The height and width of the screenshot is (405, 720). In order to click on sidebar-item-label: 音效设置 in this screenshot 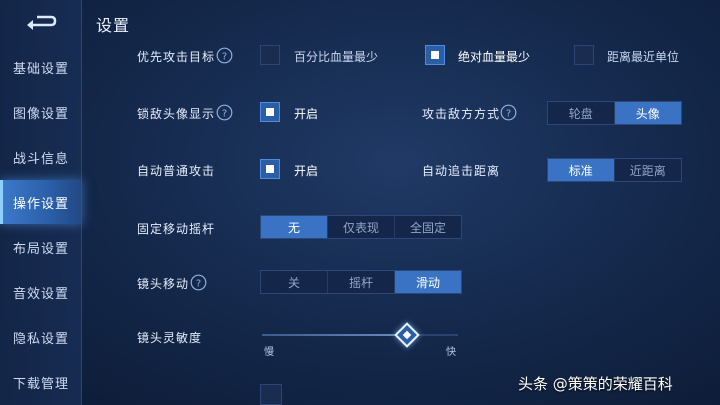, I will do `click(41, 294)`.